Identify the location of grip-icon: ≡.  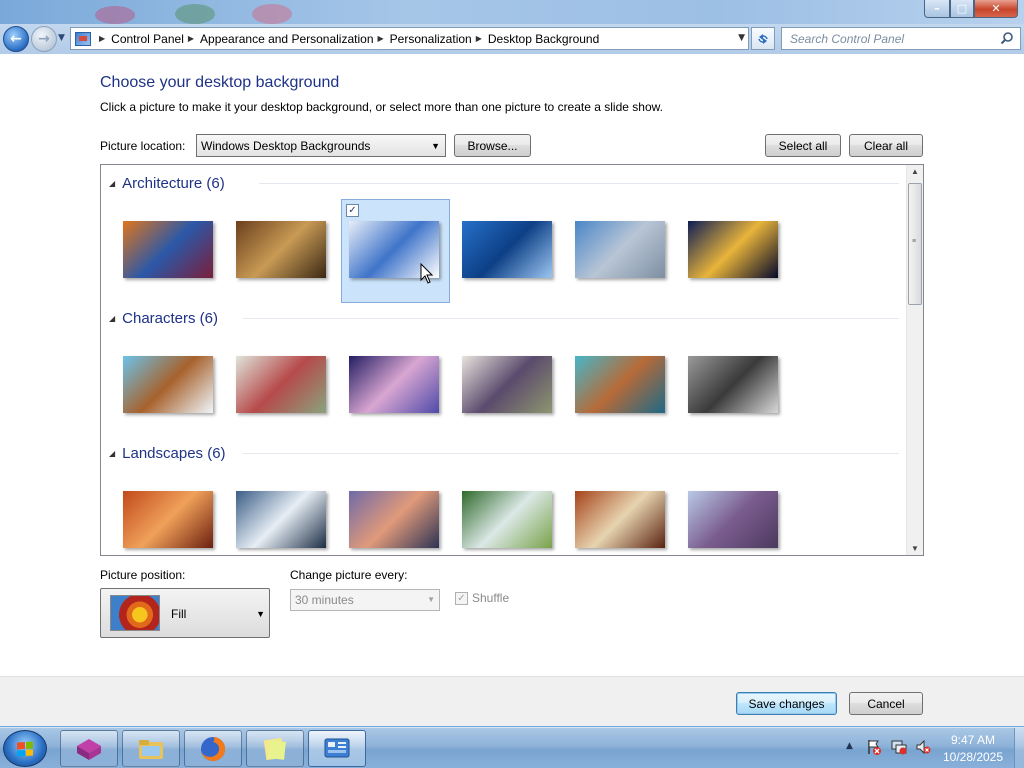
(914, 241).